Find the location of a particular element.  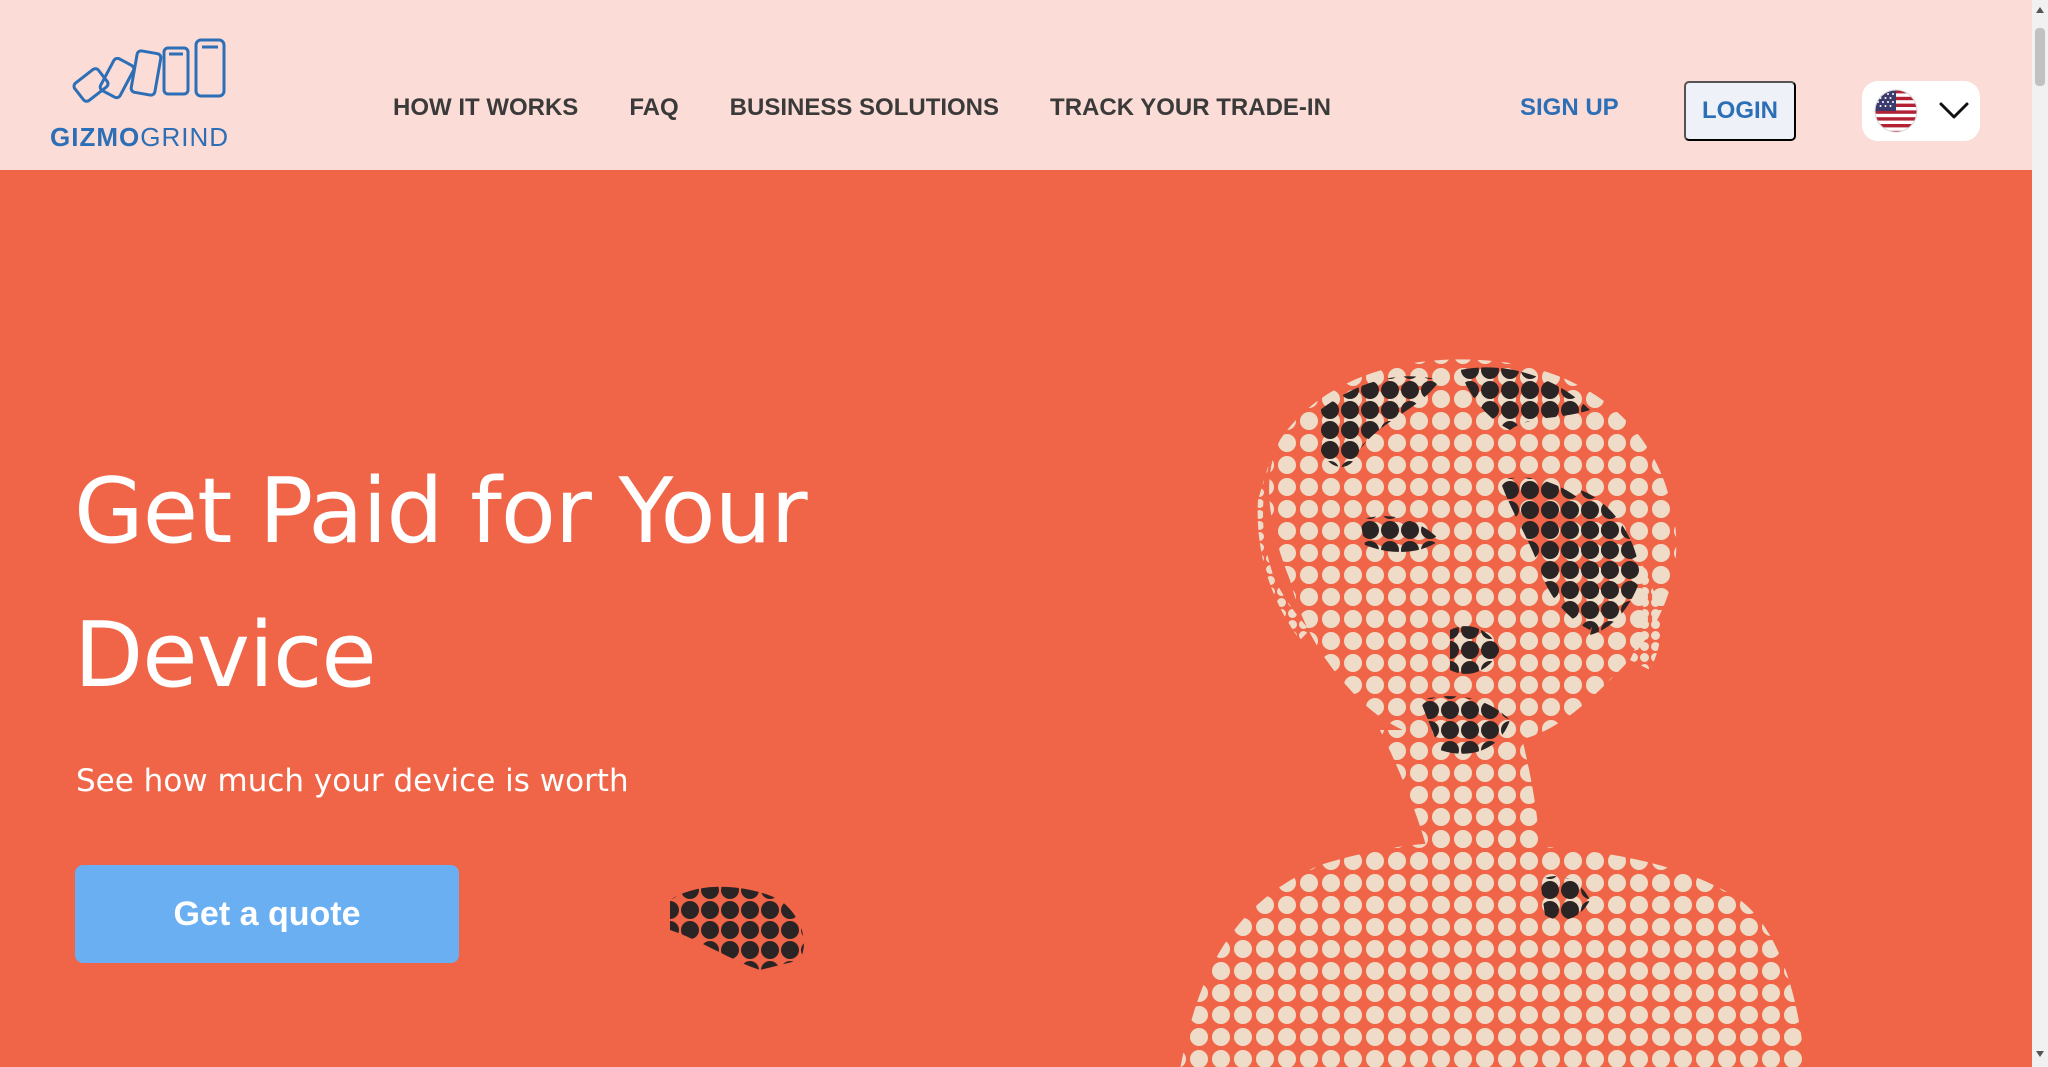

devices-logo-icon is located at coordinates (149, 70).